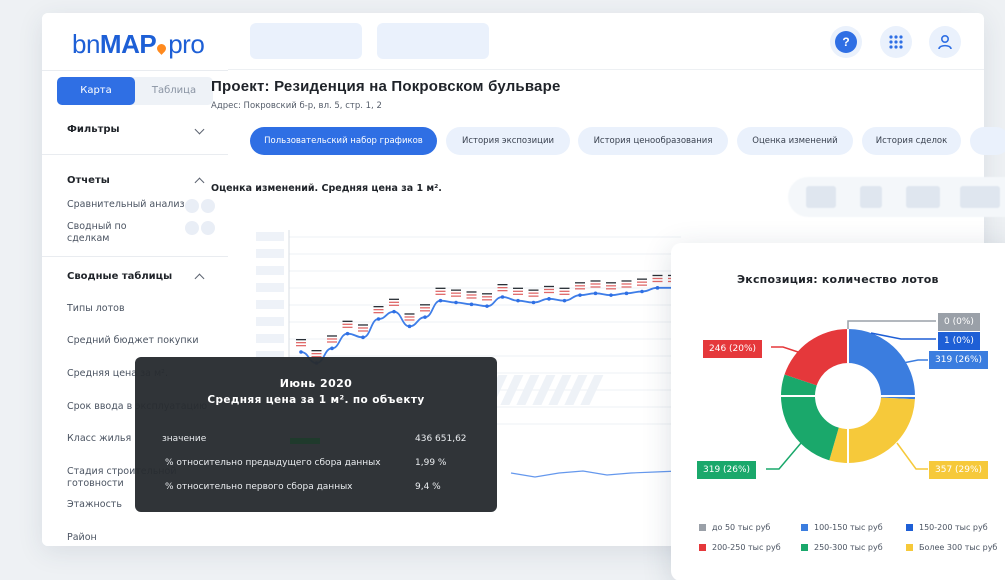 This screenshot has width=1005, height=580. I want to click on chevron-down-icon, so click(199, 129).